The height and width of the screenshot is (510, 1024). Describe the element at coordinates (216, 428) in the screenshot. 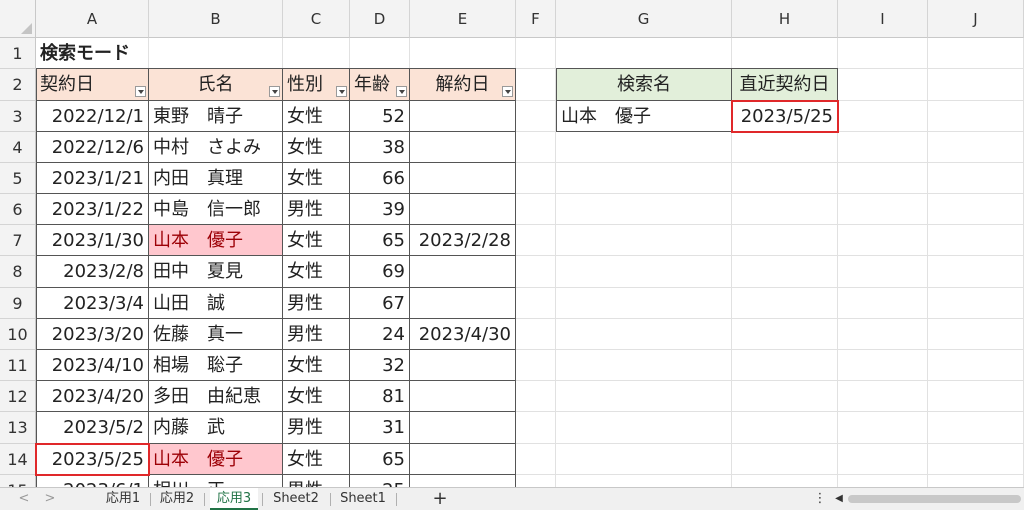

I see `table-cell: 内藤 武` at that location.